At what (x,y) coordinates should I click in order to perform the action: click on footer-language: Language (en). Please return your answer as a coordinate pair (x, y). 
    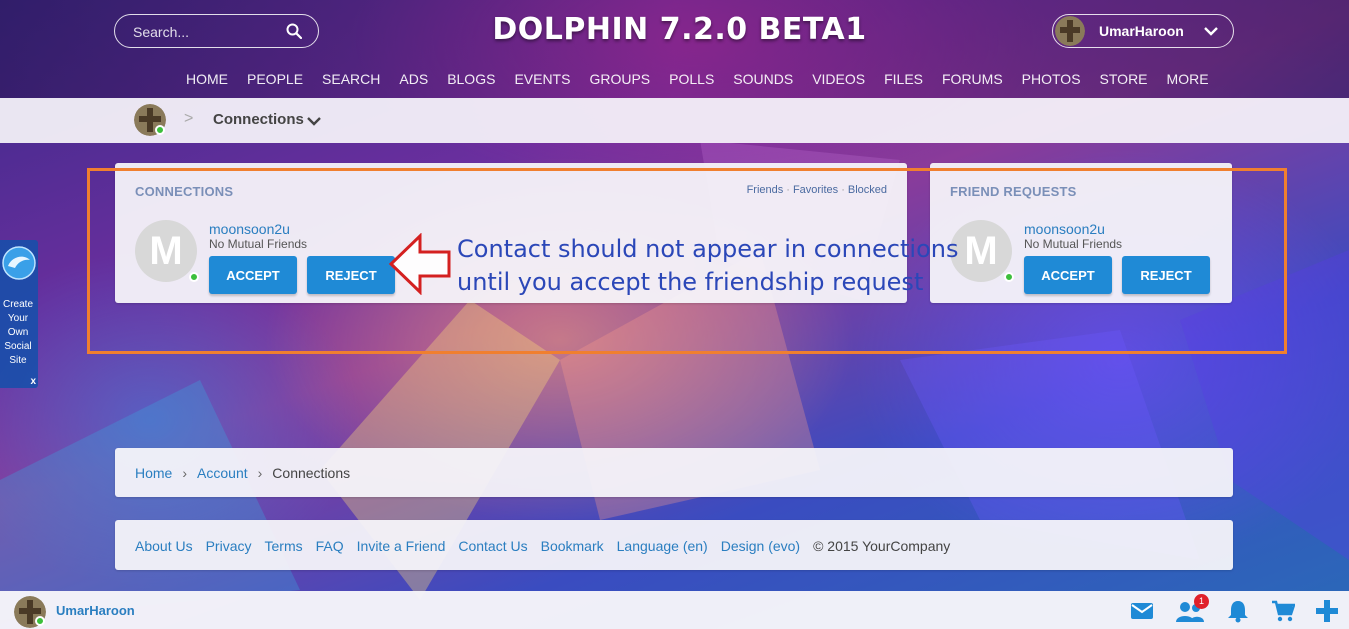
    Looking at the image, I should click on (662, 546).